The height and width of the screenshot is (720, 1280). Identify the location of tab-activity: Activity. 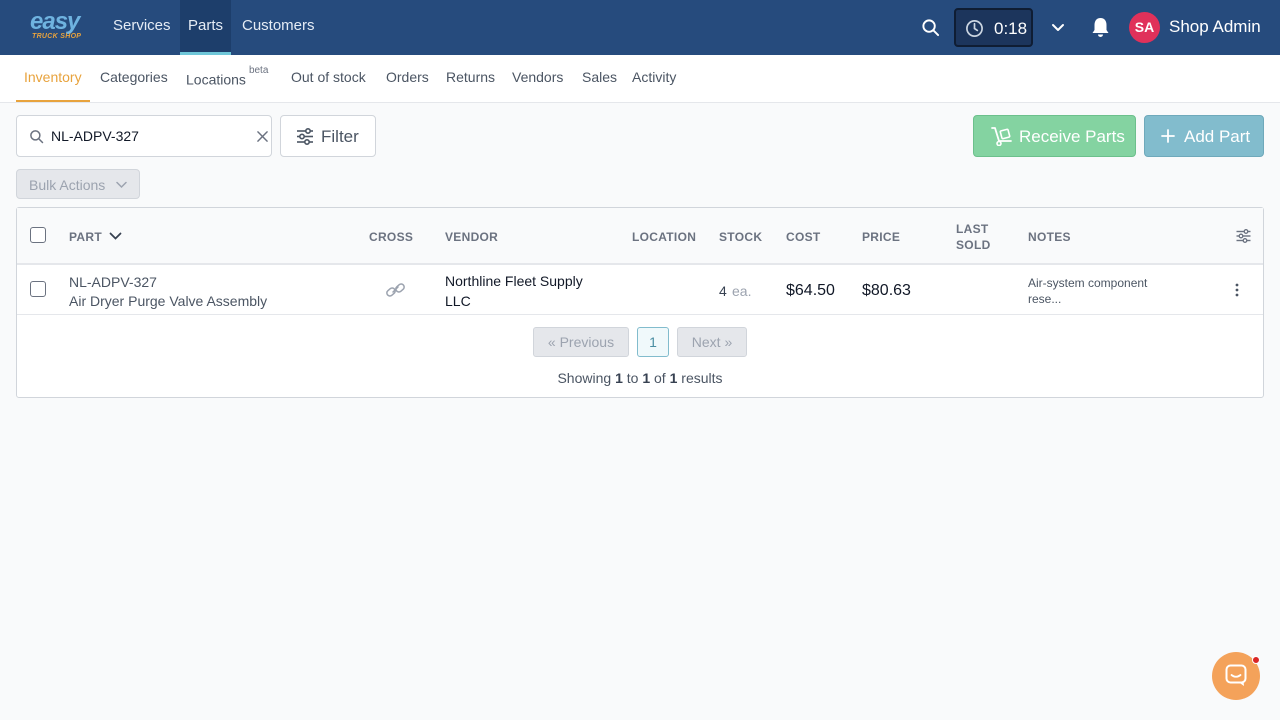
(654, 78).